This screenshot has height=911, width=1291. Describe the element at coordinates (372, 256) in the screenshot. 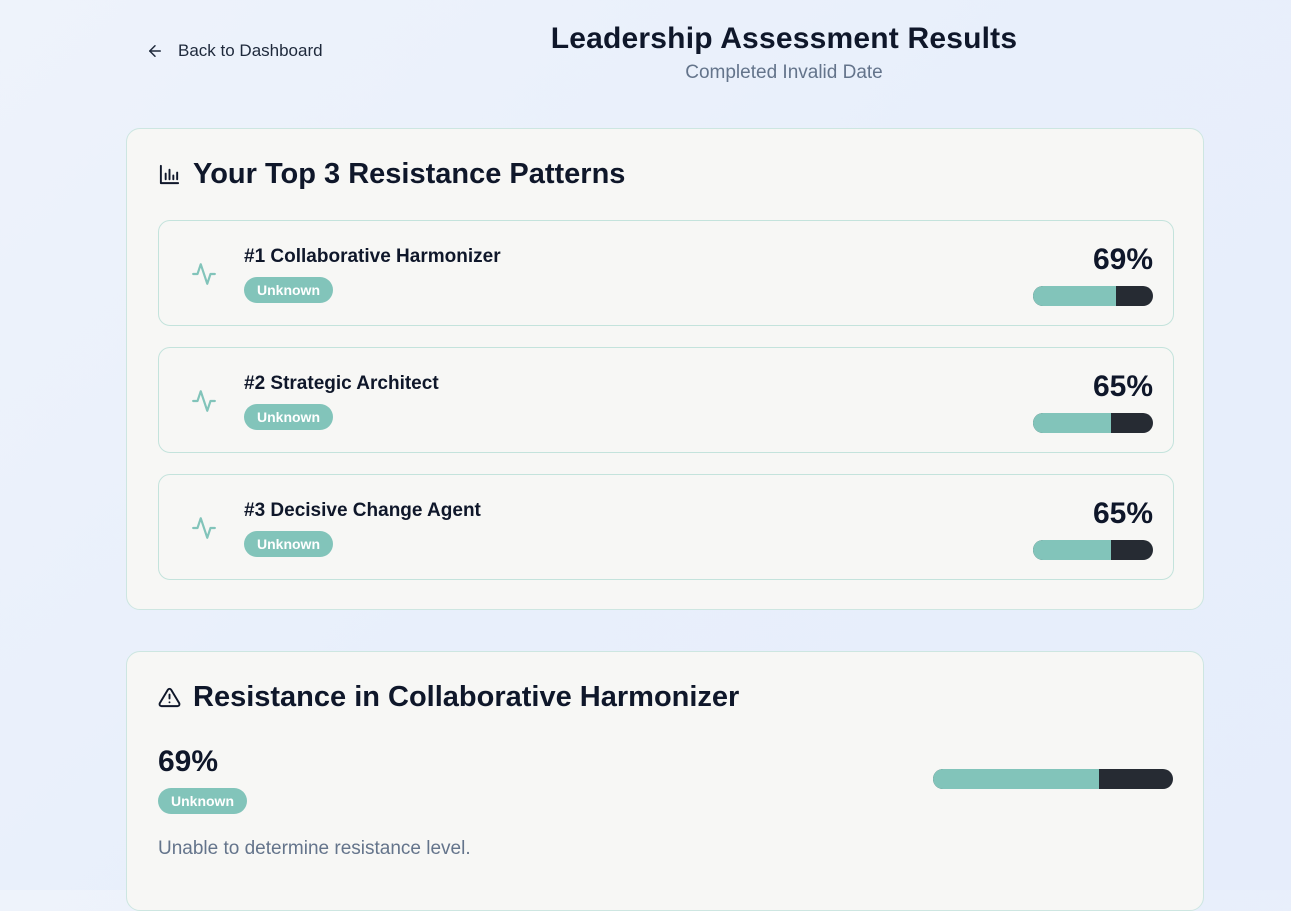

I see `pattern-label: #1 Collaborative Harmonizer` at that location.